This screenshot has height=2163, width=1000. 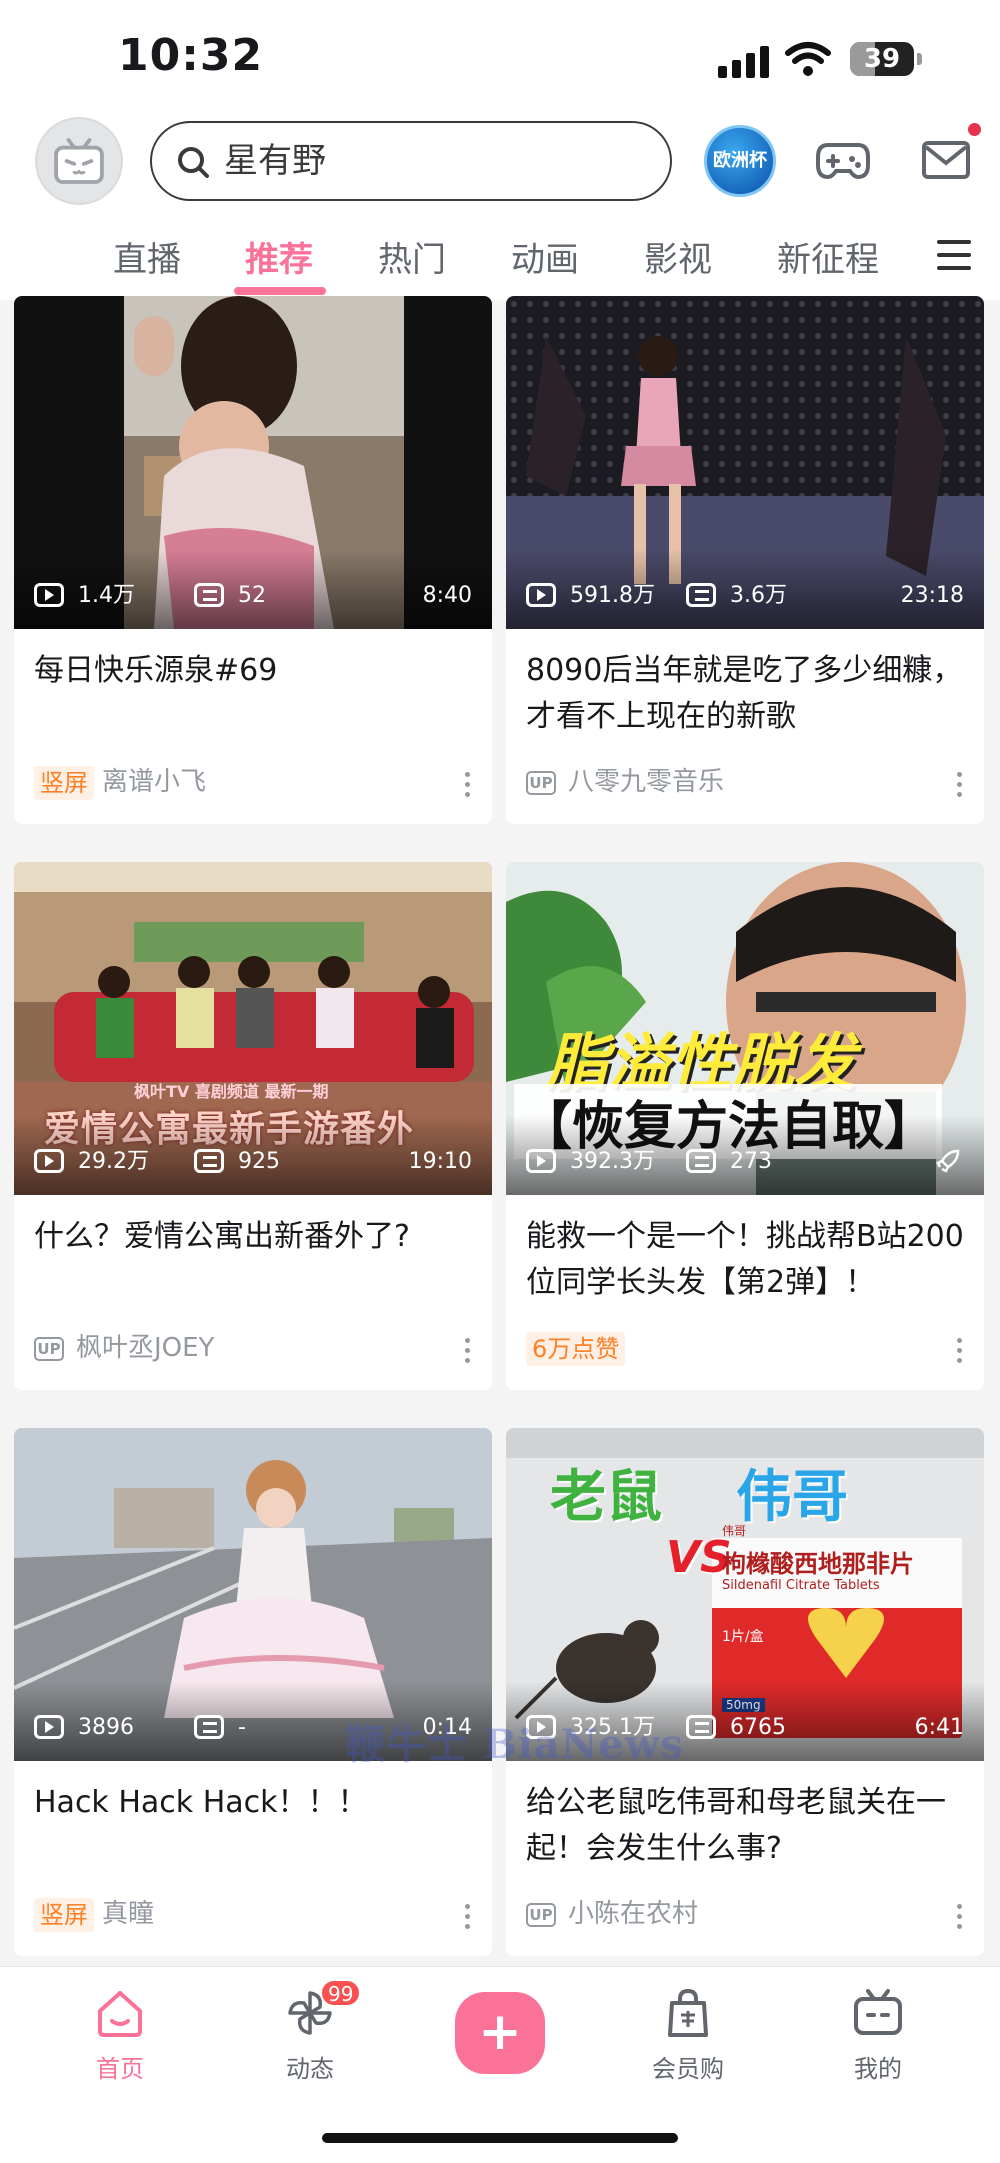 What do you see at coordinates (939, 1727) in the screenshot?
I see `video-duration: 6:41` at bounding box center [939, 1727].